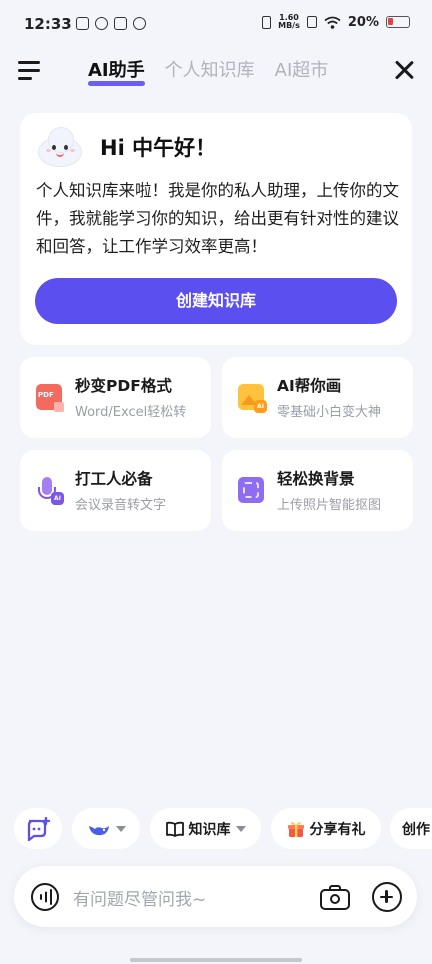 This screenshot has height=964, width=432. What do you see at coordinates (289, 25) in the screenshot?
I see `network-speed-unit: MB/s` at bounding box center [289, 25].